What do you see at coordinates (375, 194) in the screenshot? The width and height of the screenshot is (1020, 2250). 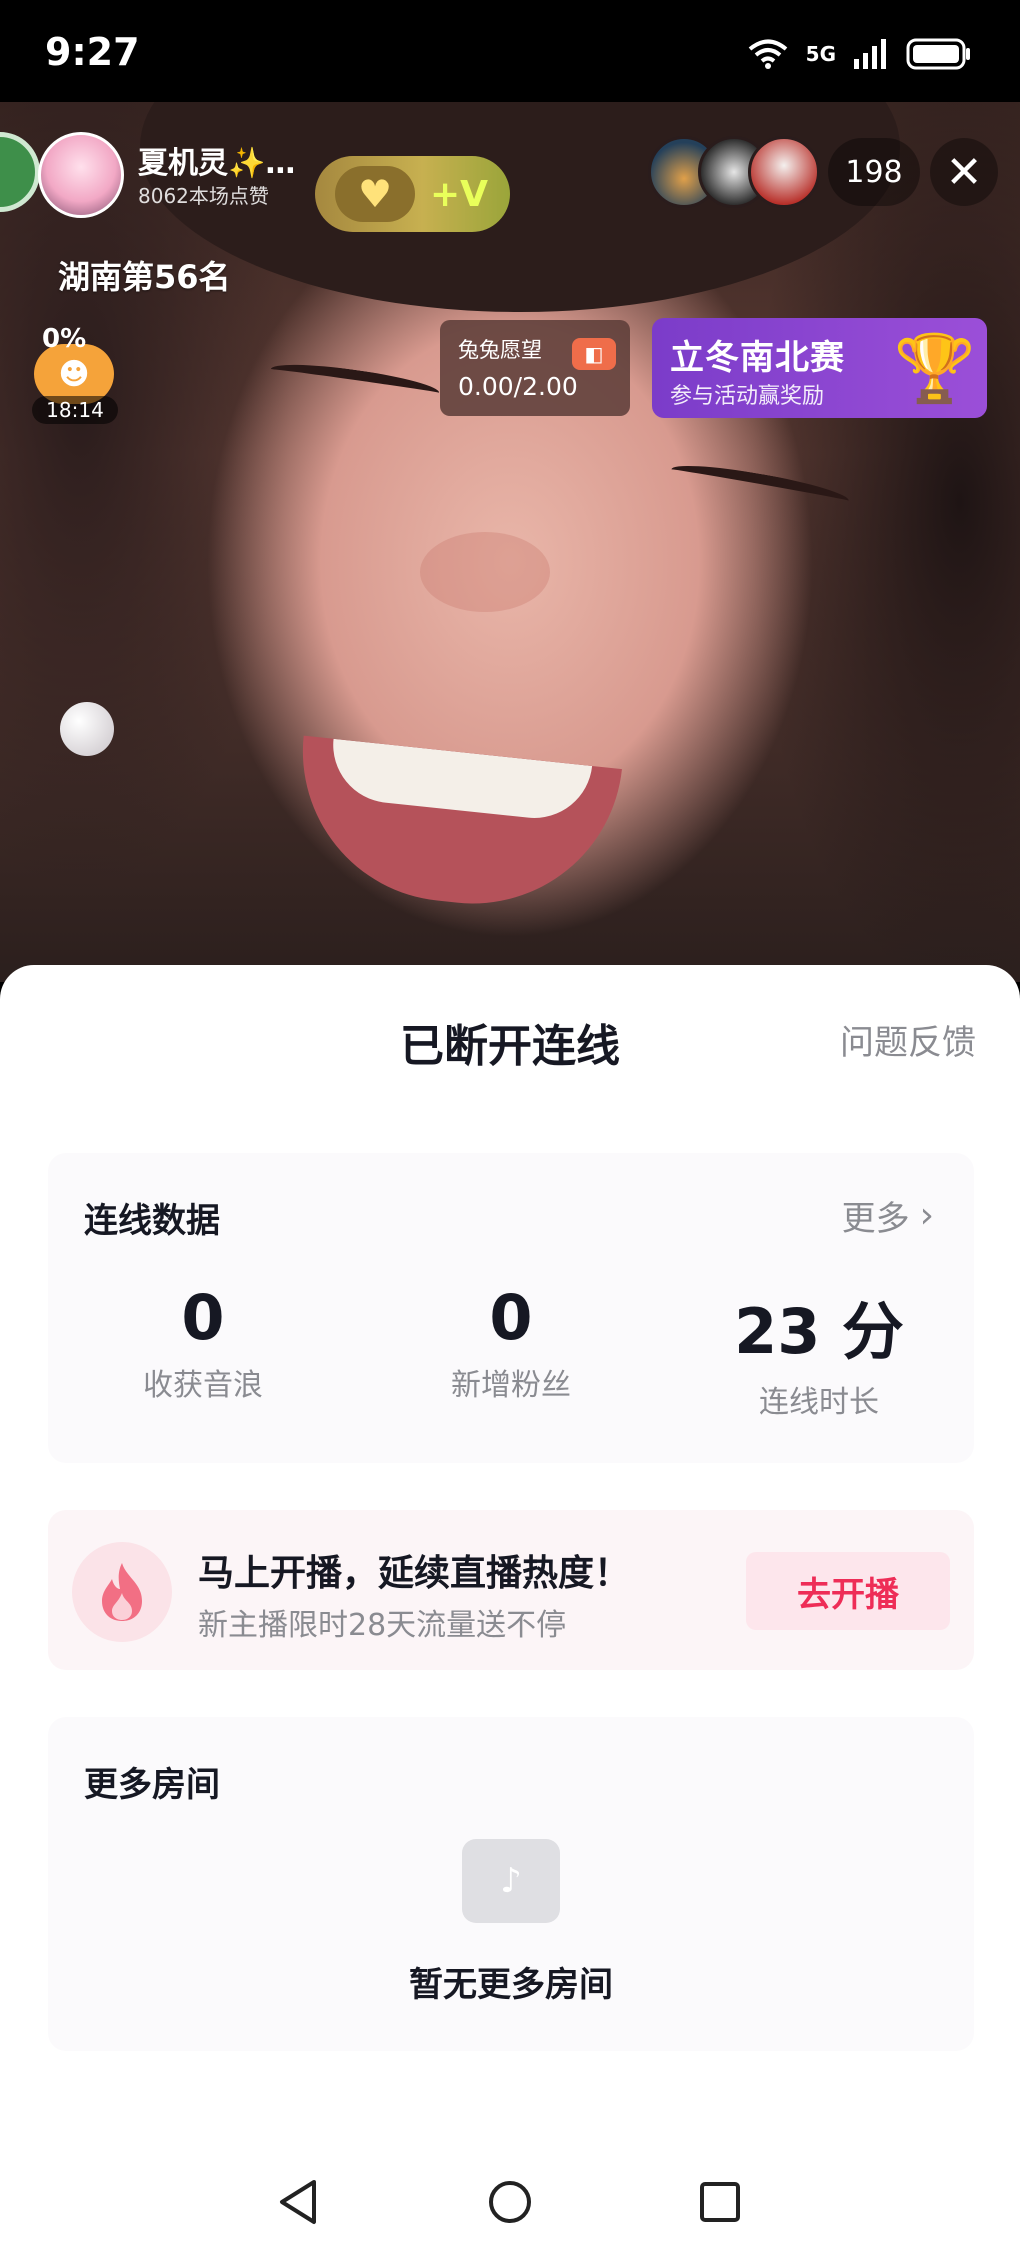 I see `heart-icon: ♥` at bounding box center [375, 194].